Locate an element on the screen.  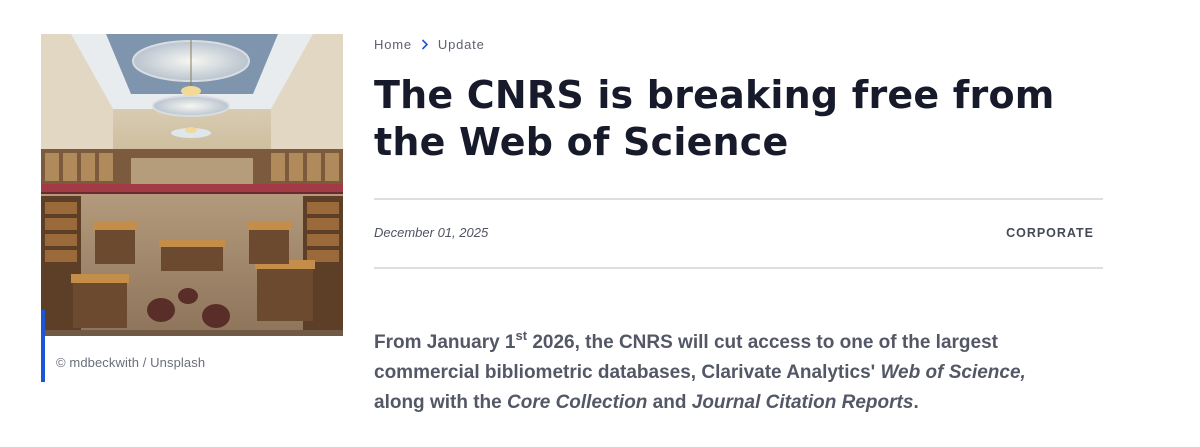
photo-caption: © mdbeckwith / Unsplash is located at coordinates (192, 346).